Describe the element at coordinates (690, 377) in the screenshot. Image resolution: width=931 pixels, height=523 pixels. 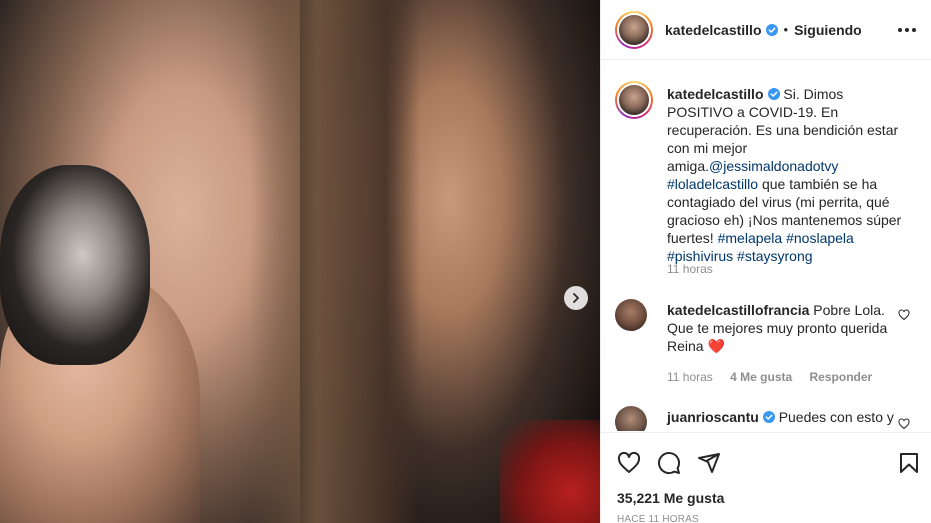
I see `comment-time: 11 horas` at that location.